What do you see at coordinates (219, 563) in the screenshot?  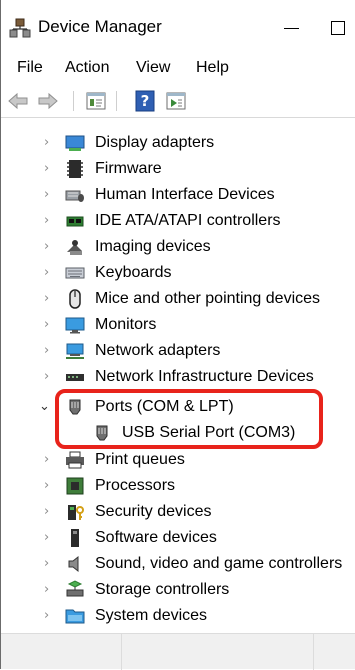 I see `tree-item-label: Sound, video and game controllers` at bounding box center [219, 563].